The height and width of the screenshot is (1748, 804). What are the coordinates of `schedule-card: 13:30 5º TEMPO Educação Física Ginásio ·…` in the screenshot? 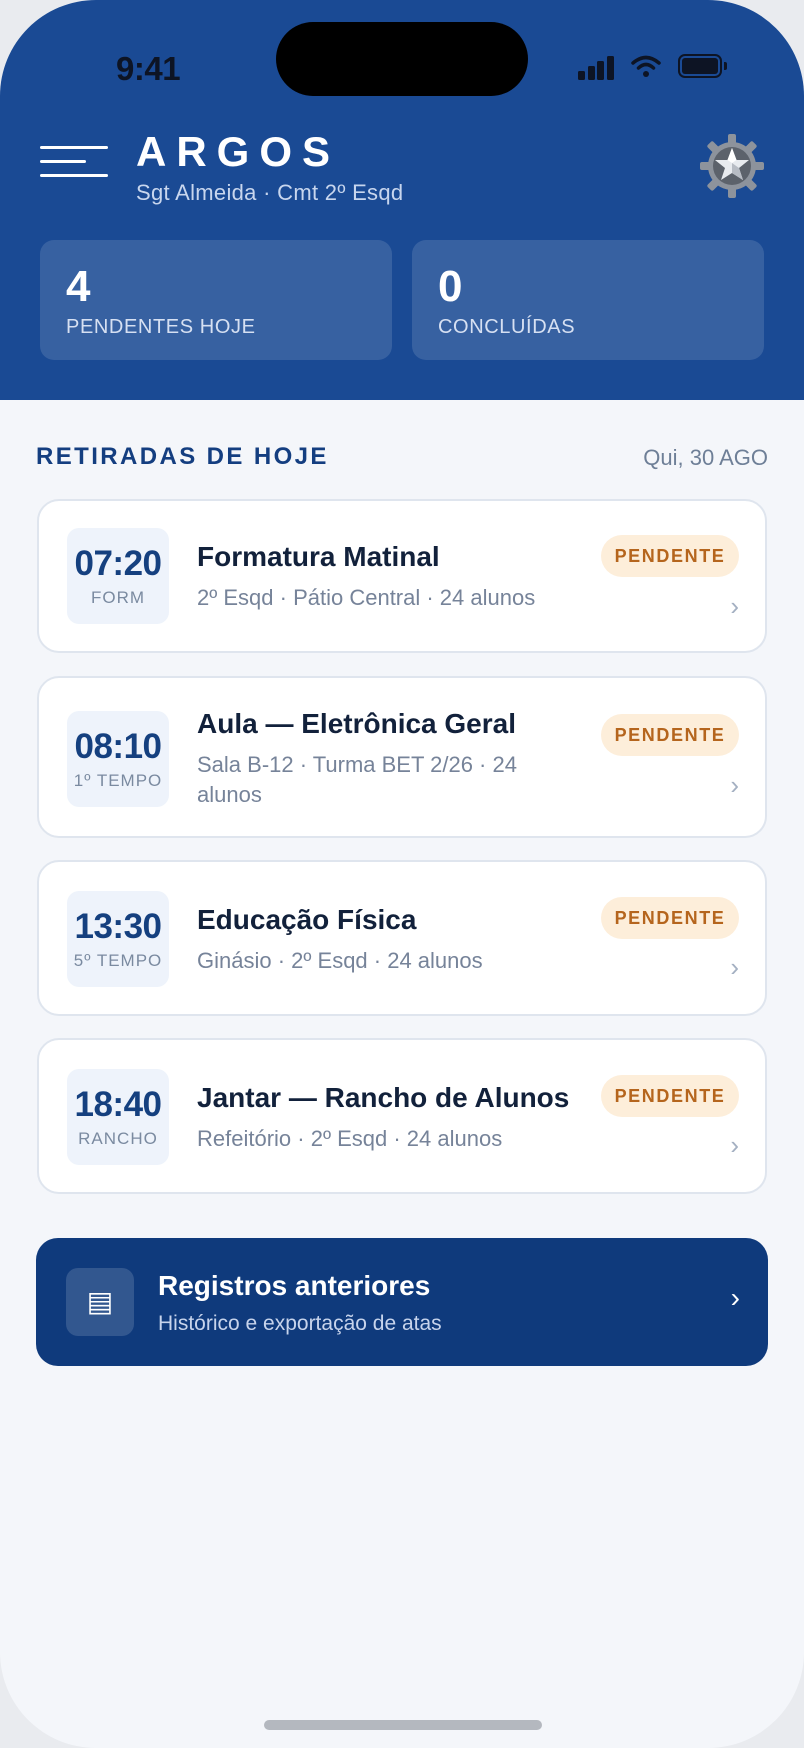 It's located at (402, 938).